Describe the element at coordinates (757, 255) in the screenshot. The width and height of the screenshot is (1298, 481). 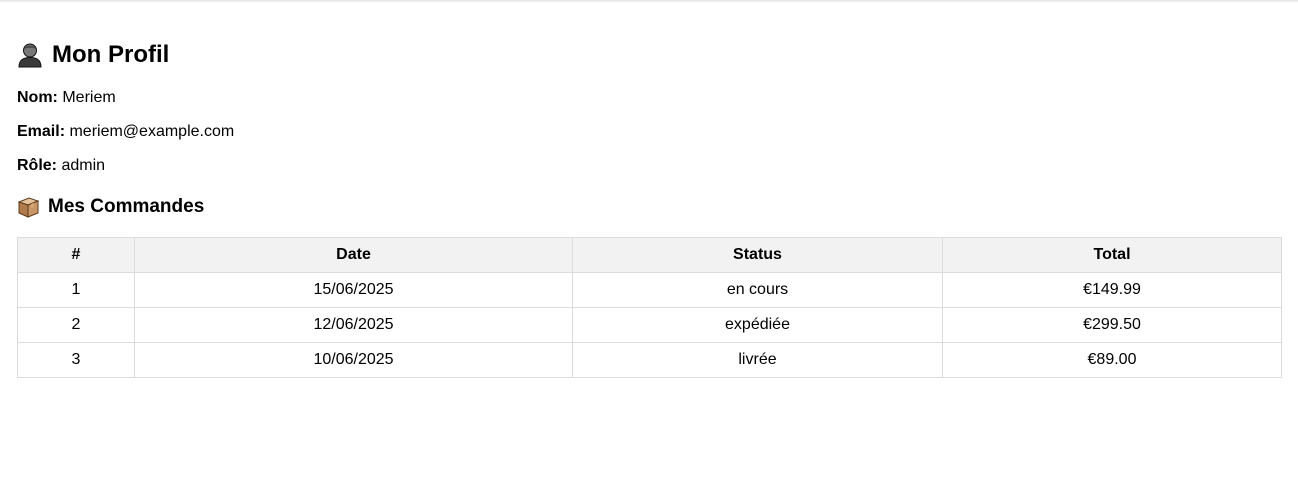
I see `column-header-status: Status` at that location.